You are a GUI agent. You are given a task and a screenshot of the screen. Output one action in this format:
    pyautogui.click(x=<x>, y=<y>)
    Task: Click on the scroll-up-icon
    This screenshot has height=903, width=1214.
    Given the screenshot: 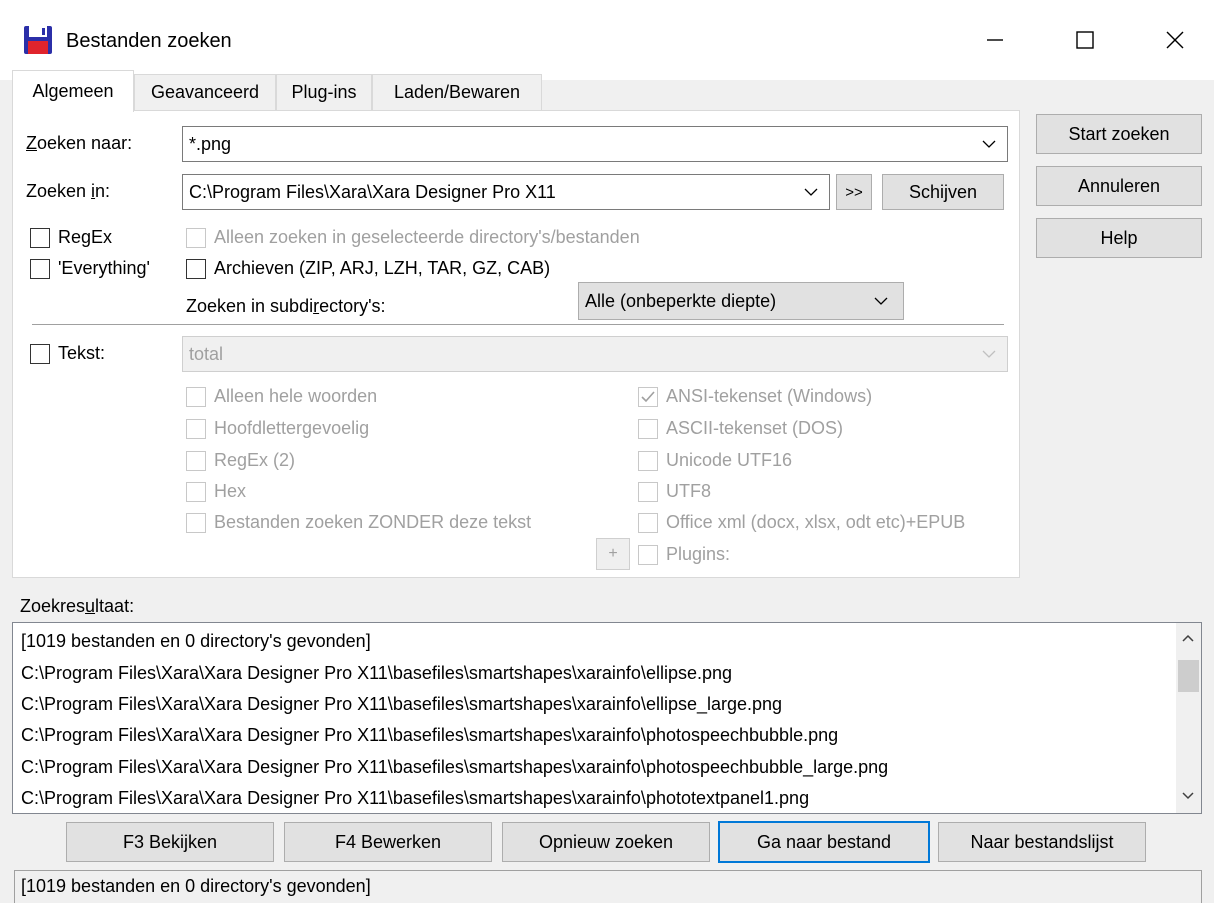 What is the action you would take?
    pyautogui.click(x=1188, y=640)
    